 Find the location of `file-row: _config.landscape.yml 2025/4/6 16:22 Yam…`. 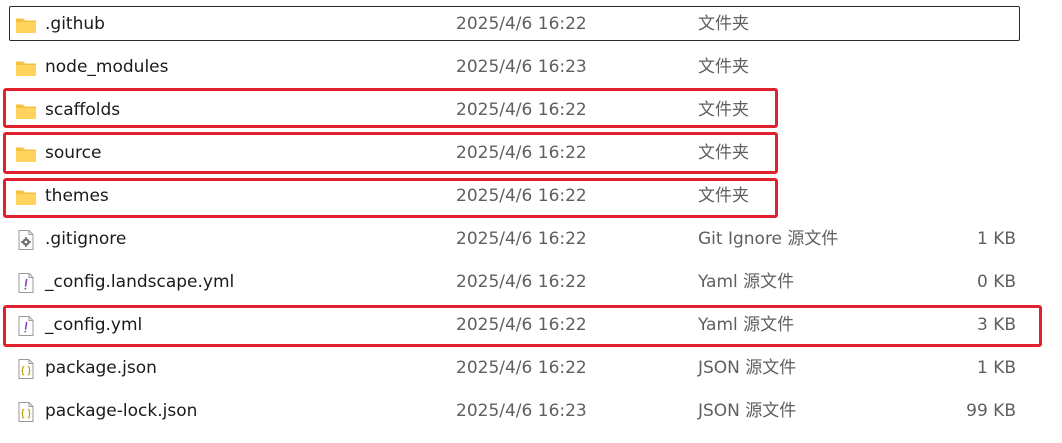

file-row: _config.landscape.yml 2025/4/6 16:22 Yam… is located at coordinates (531, 282).